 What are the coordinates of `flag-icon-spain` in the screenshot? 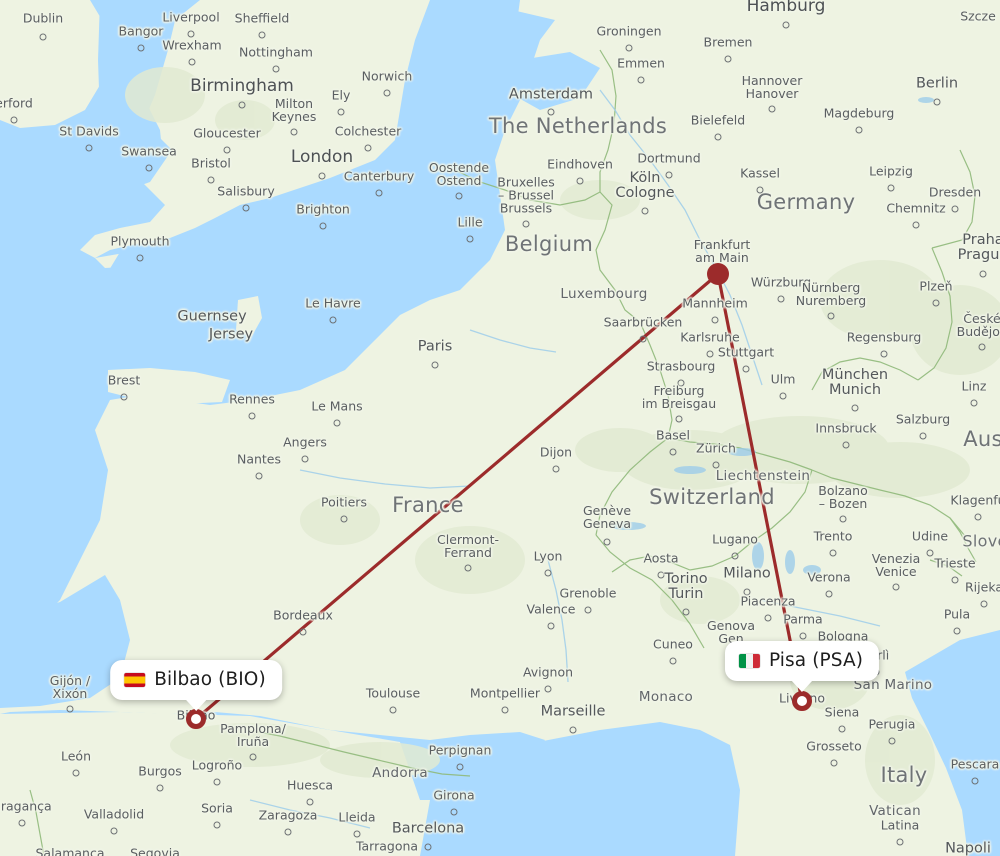 It's located at (135, 679).